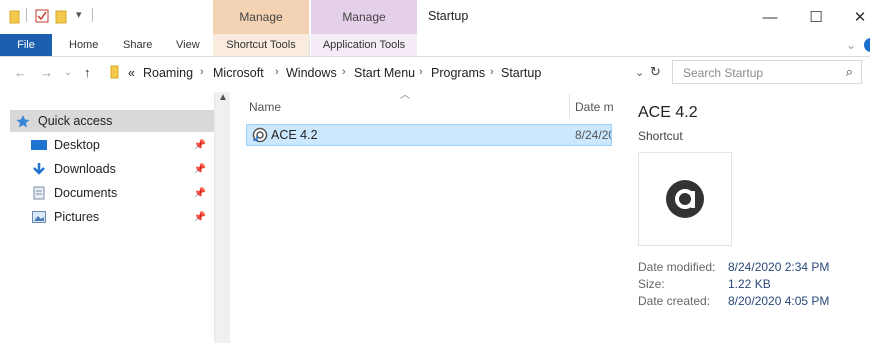  I want to click on nav-item-quick-access: Quick access, so click(112, 121).